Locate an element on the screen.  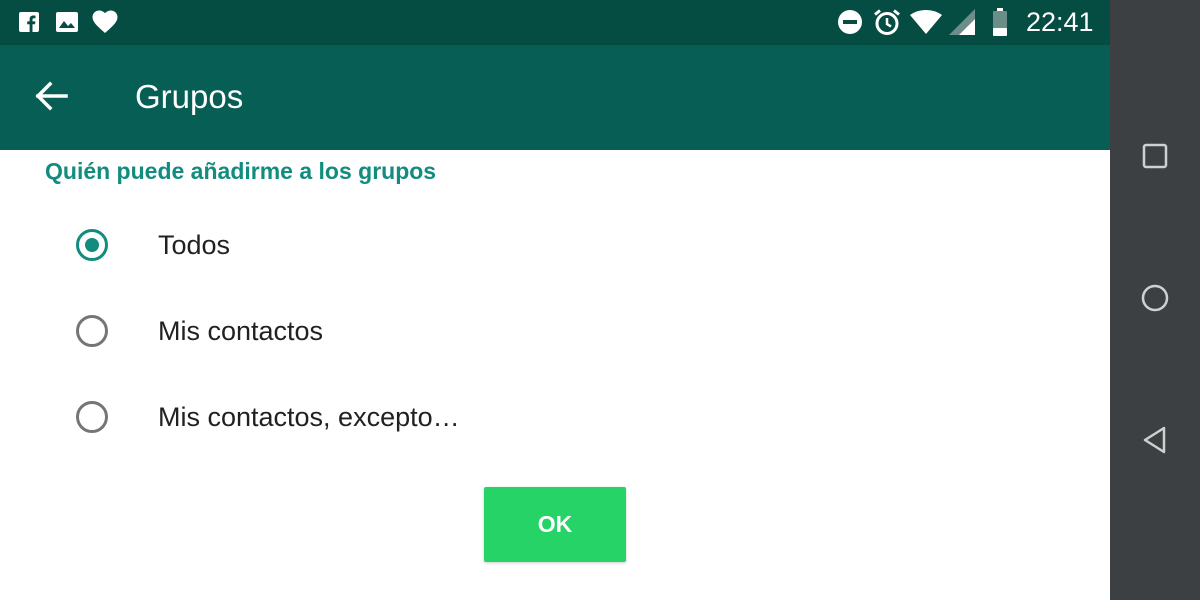
recents-square-icon is located at coordinates (1155, 158).